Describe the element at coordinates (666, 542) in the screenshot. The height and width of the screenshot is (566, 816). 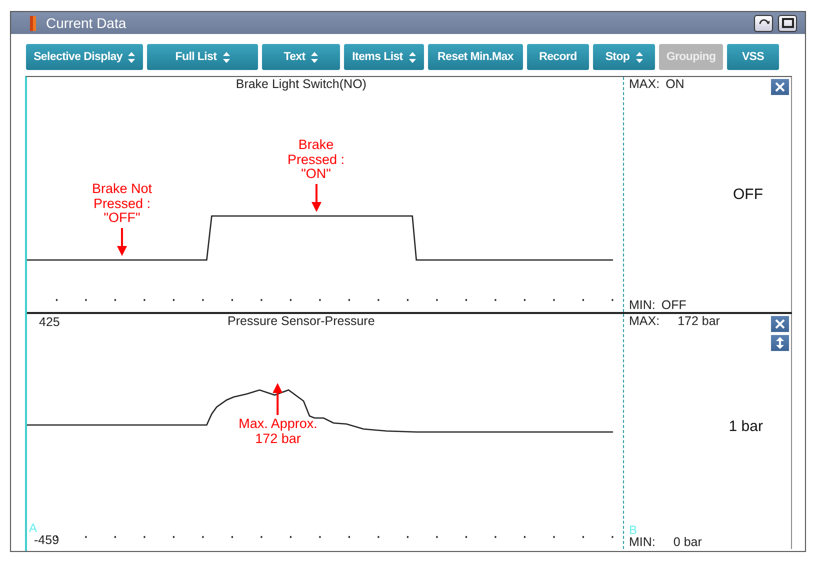
I see `min-reading: MIN: 0 bar` at that location.